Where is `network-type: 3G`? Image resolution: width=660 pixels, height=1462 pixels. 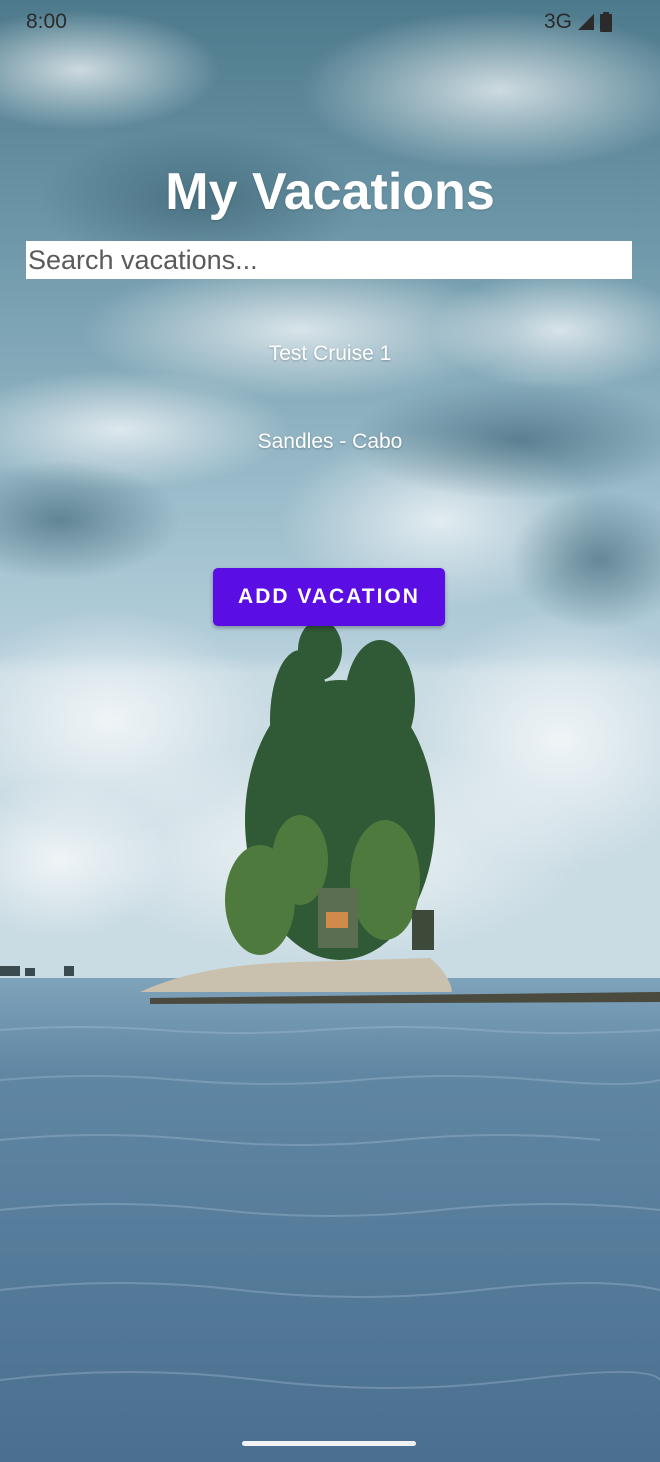
network-type: 3G is located at coordinates (557, 21).